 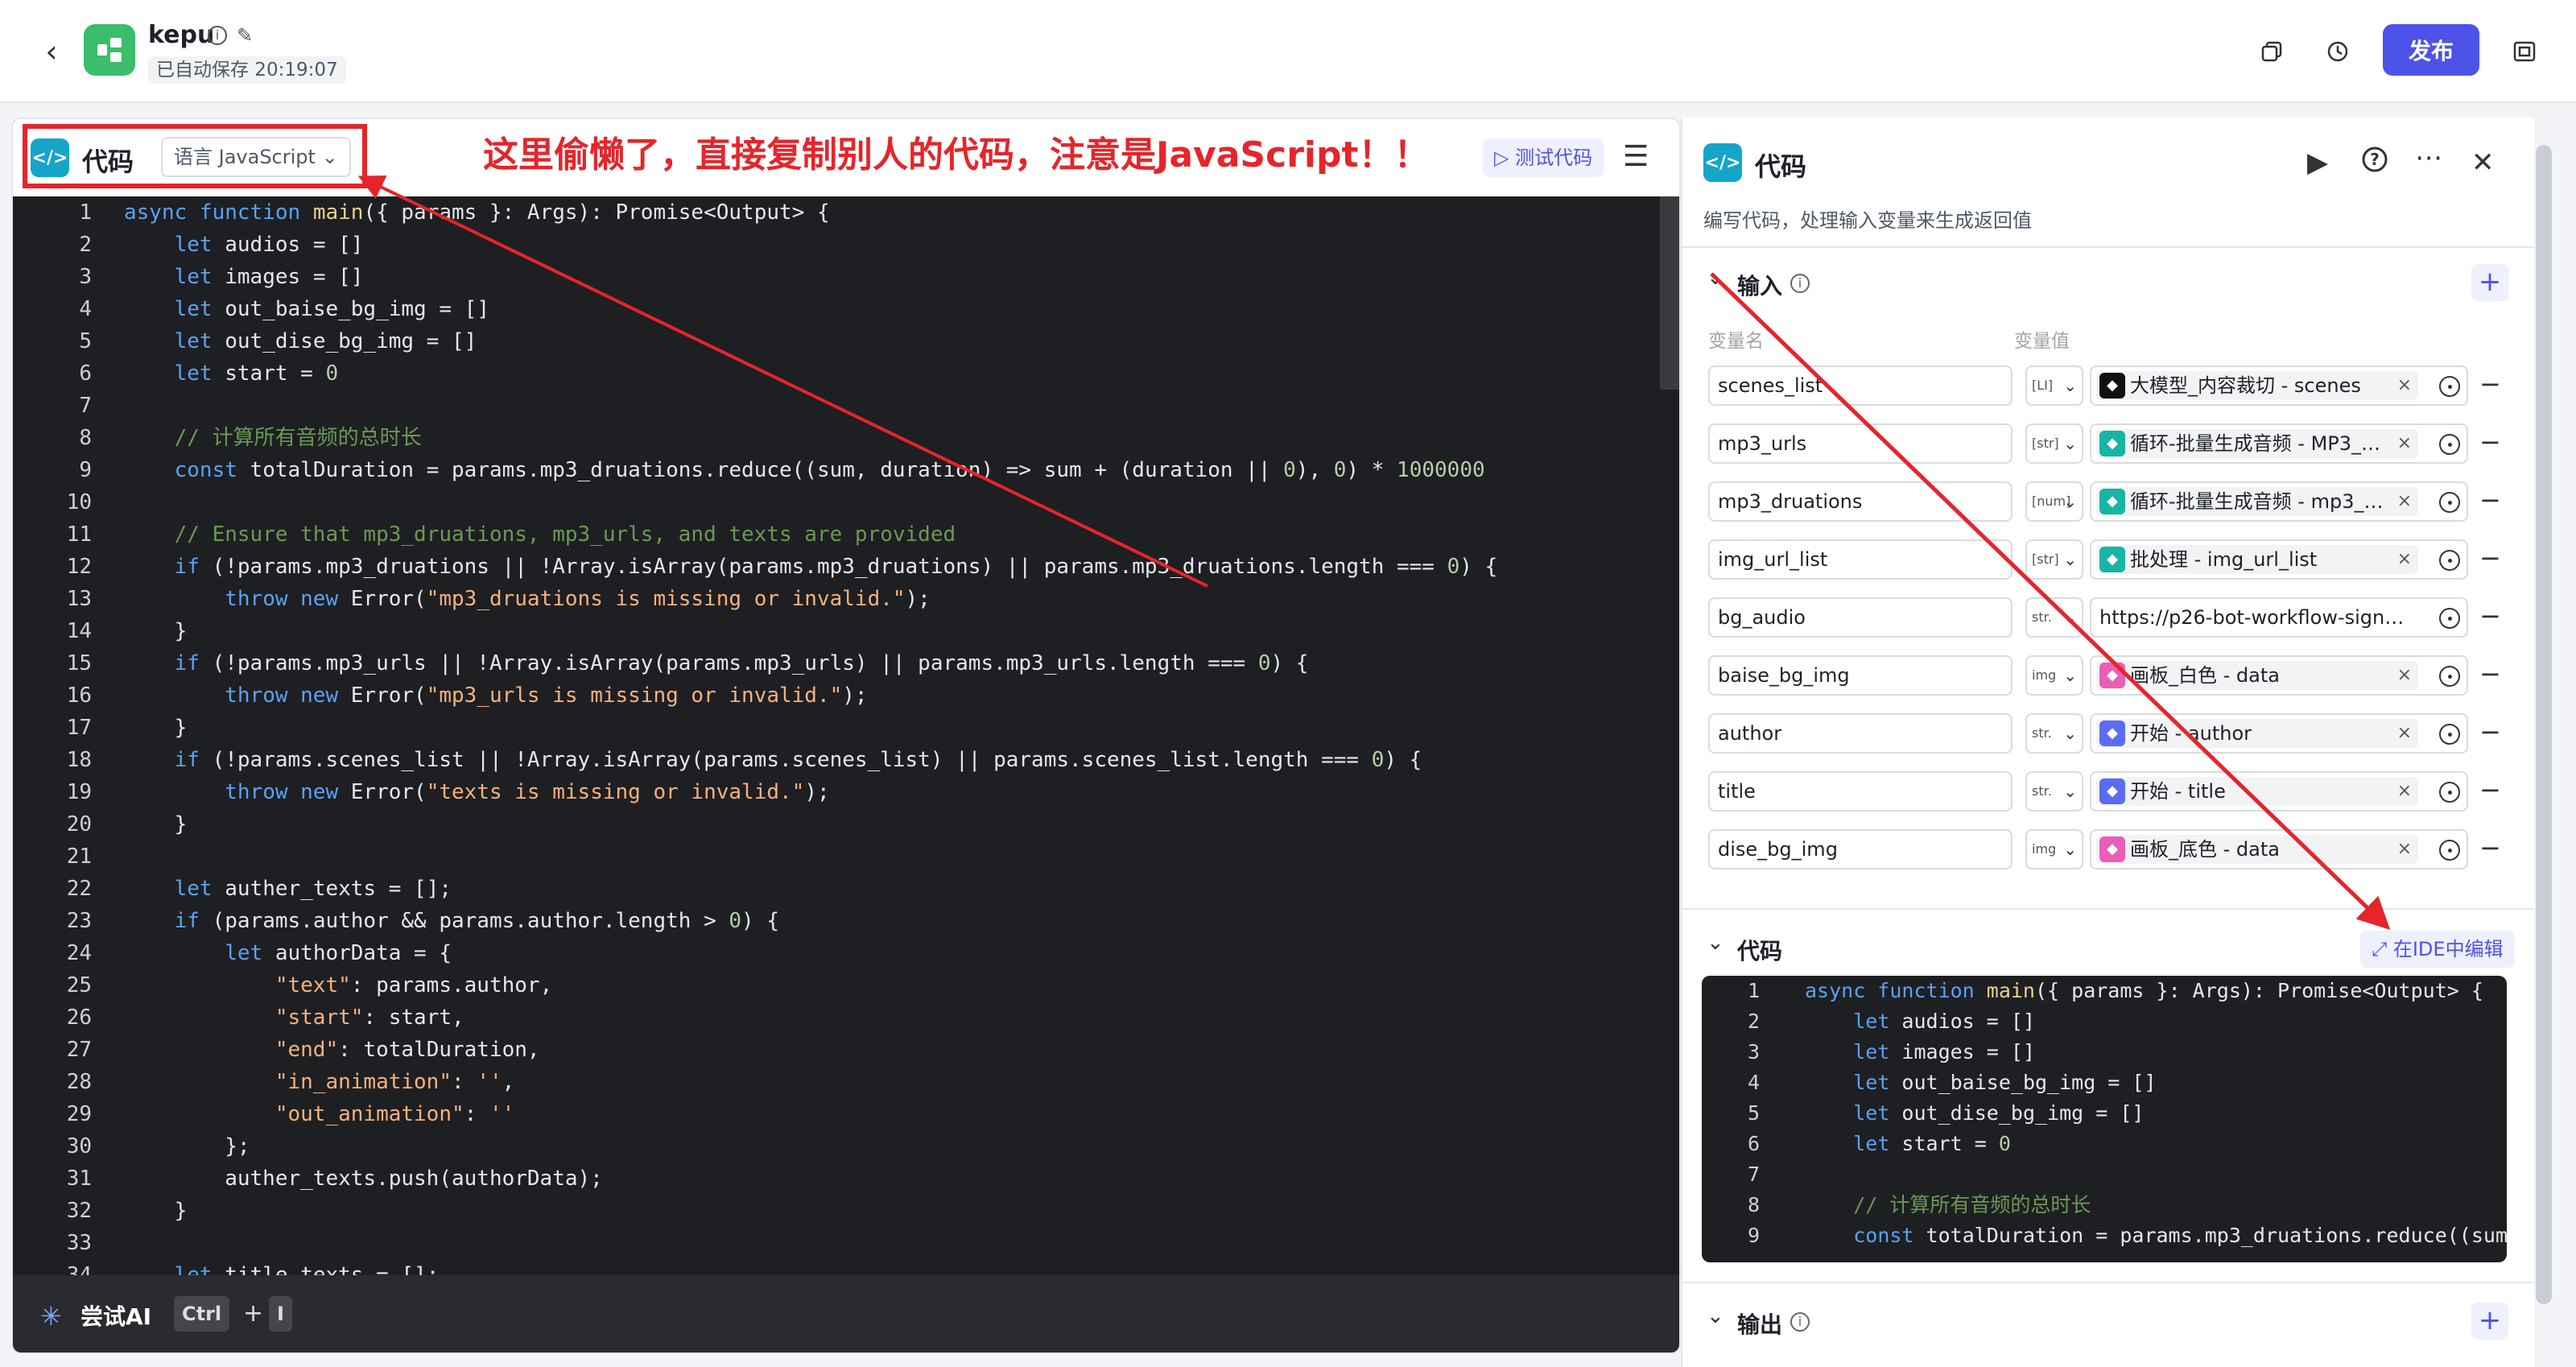 I want to click on line-number: 25, so click(x=79, y=985).